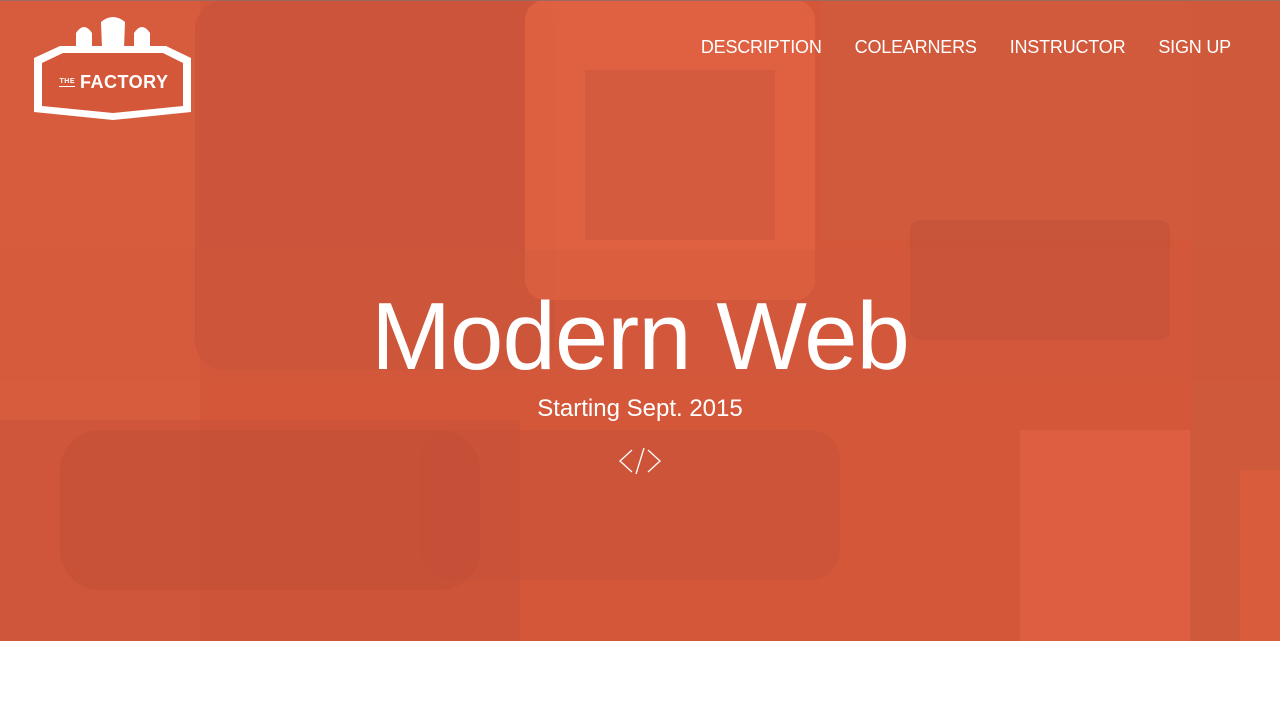  What do you see at coordinates (640, 0) in the screenshot?
I see `top-border` at bounding box center [640, 0].